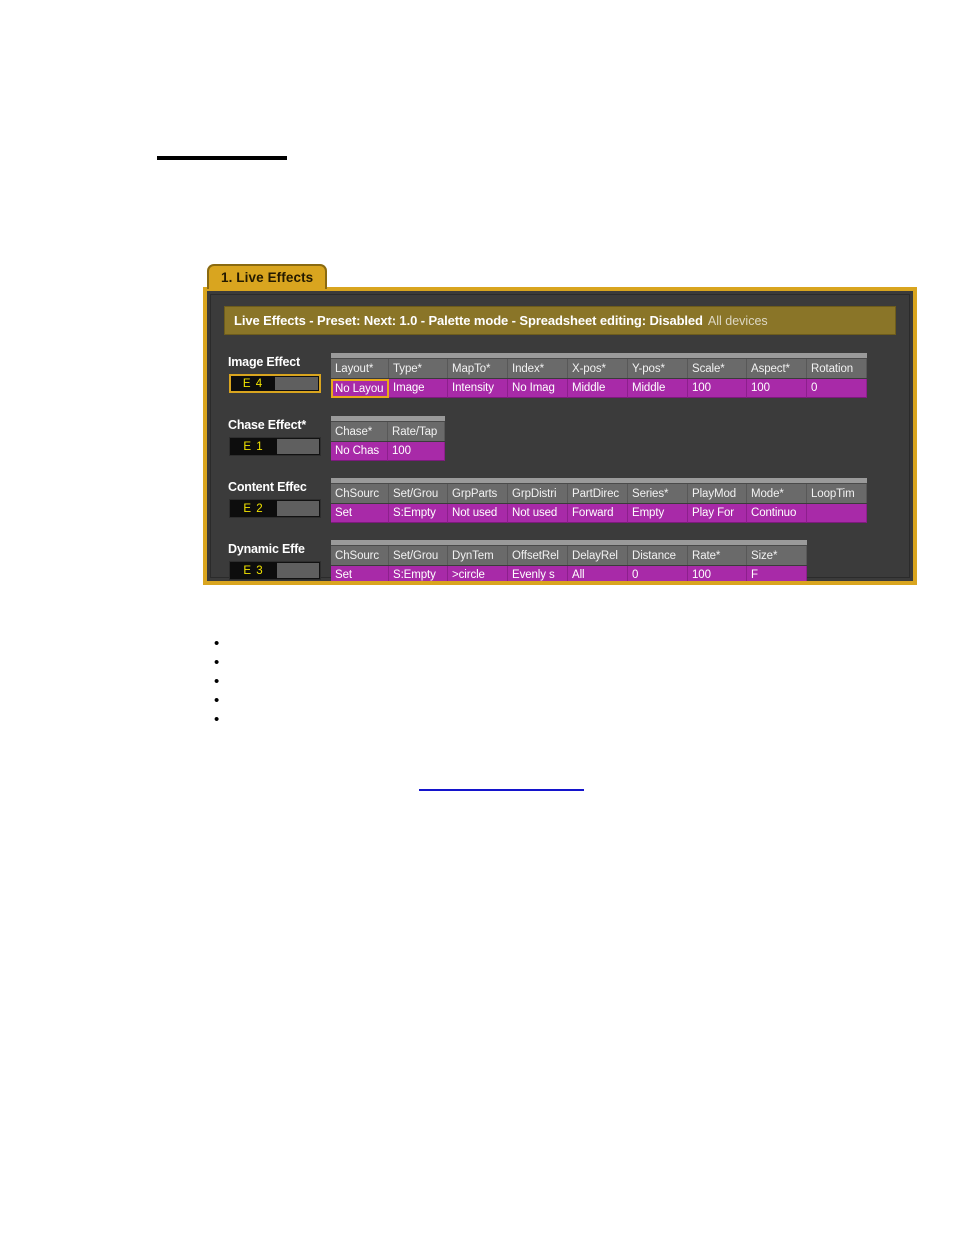 The image size is (954, 1235). I want to click on column-header-cell: PlayMod, so click(717, 493).